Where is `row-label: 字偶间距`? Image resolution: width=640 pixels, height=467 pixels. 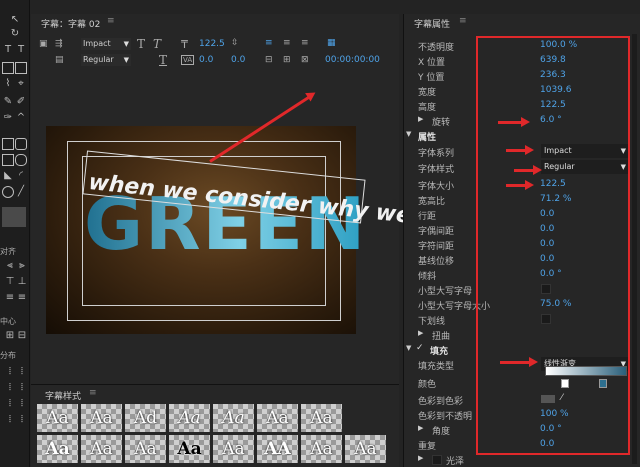 row-label: 字偶间距 is located at coordinates (436, 232).